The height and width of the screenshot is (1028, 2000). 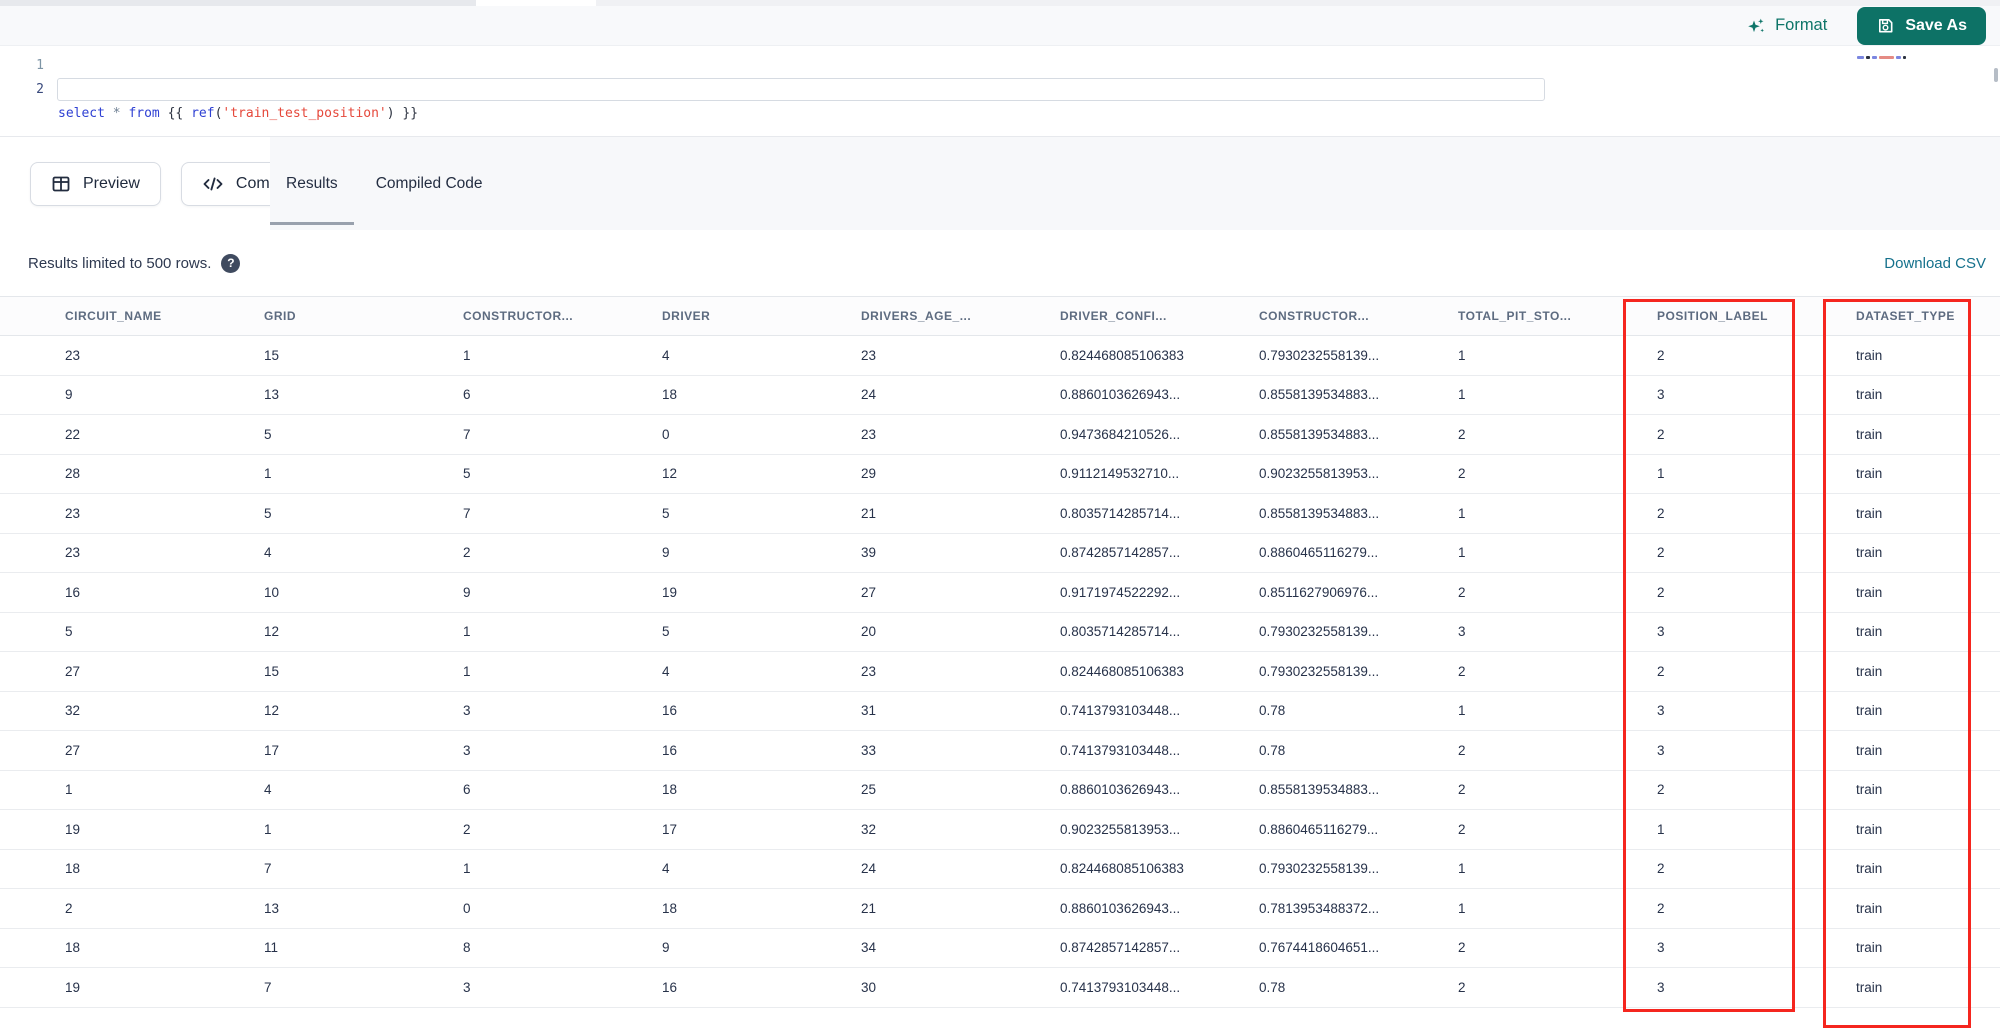 What do you see at coordinates (268, 987) in the screenshot?
I see `table-cell: 7` at bounding box center [268, 987].